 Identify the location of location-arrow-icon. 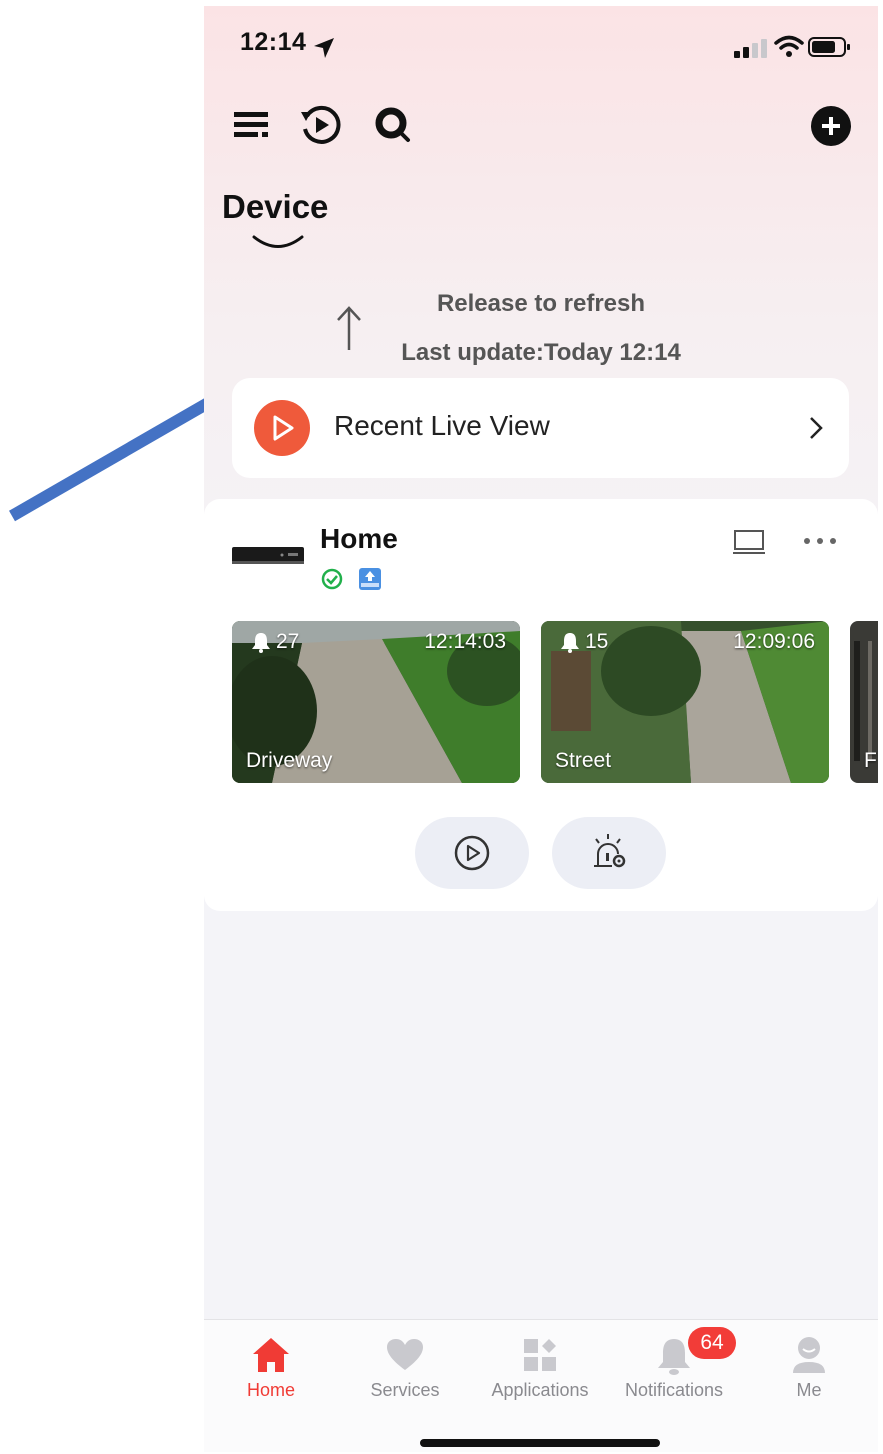
(324, 48).